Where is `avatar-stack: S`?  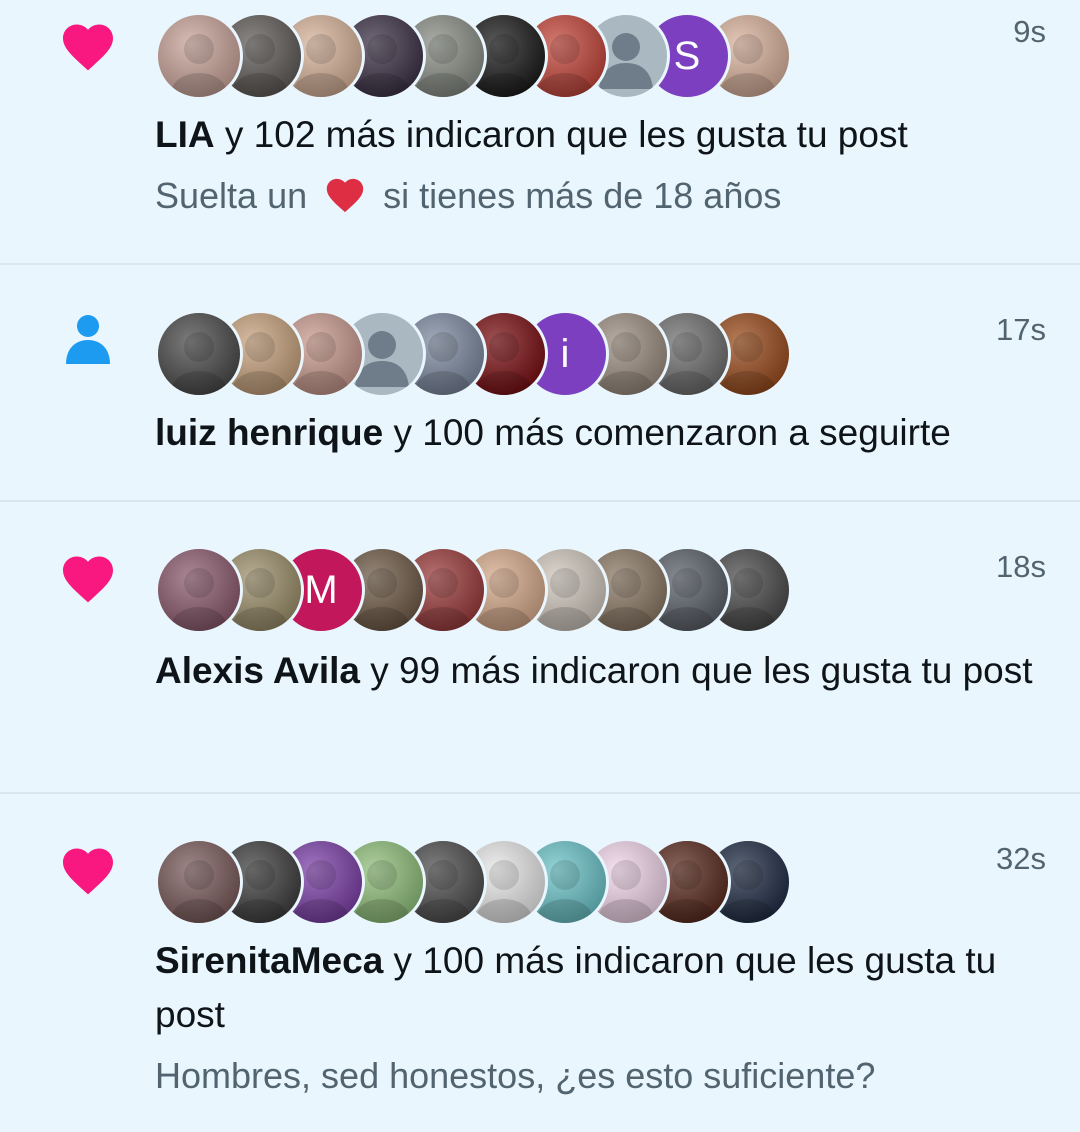
avatar-stack: S is located at coordinates (475, 56).